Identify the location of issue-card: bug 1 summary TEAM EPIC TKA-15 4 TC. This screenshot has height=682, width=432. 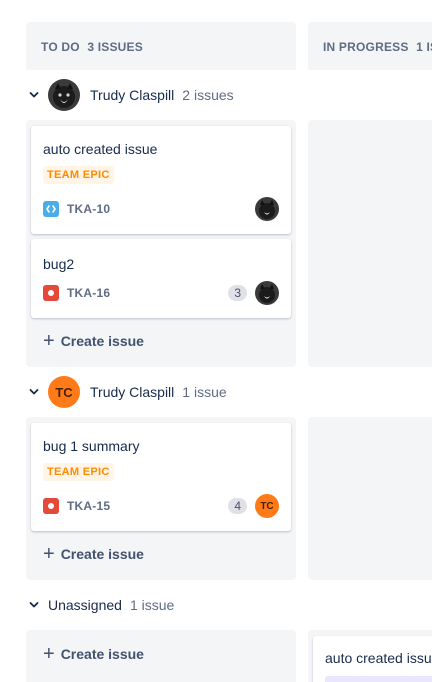
(161, 477).